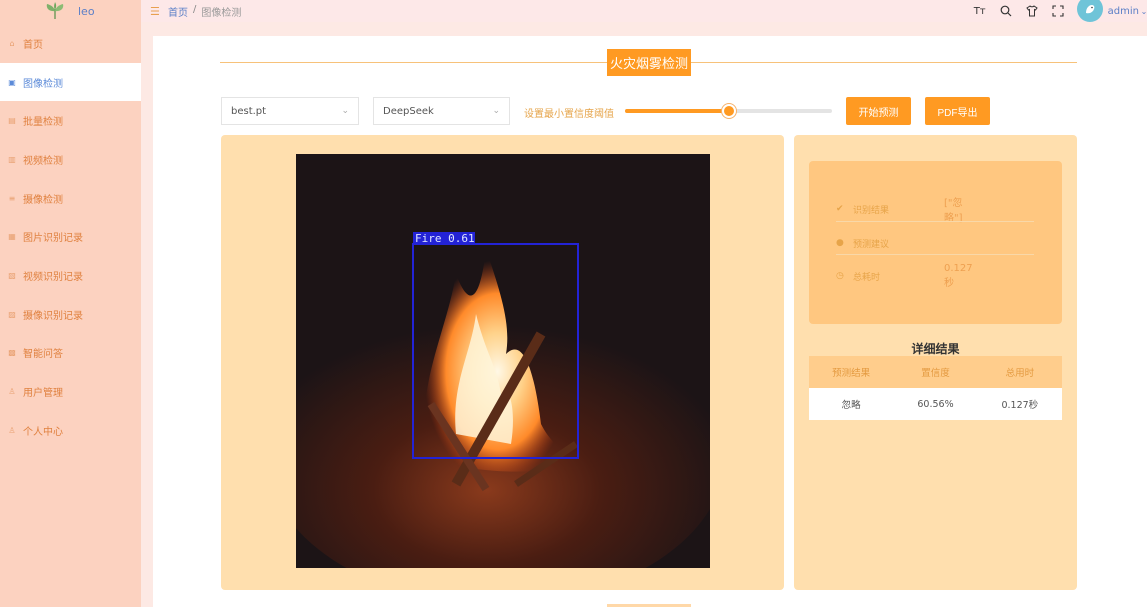 This screenshot has width=1147, height=607. Describe the element at coordinates (53, 277) in the screenshot. I see `sidebar-item-label: 视频识别记录` at that location.